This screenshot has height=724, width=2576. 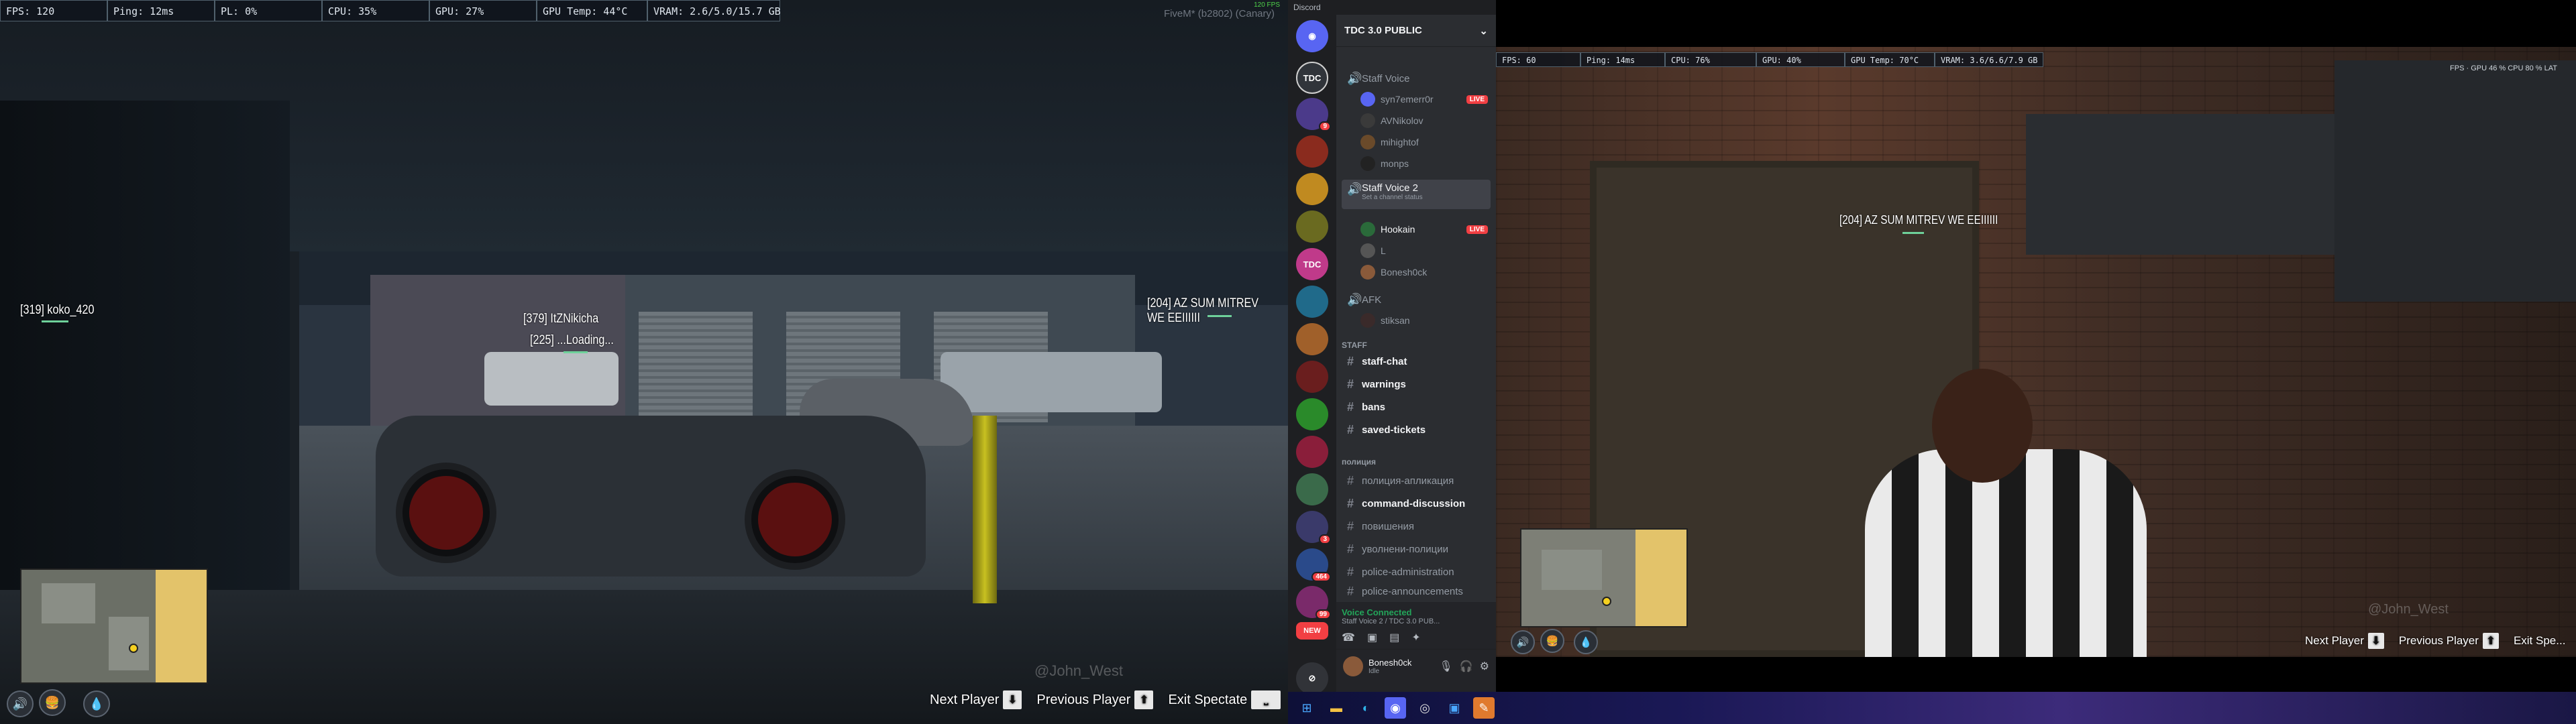 What do you see at coordinates (1313, 565) in the screenshot?
I see `server-icon: 464` at bounding box center [1313, 565].